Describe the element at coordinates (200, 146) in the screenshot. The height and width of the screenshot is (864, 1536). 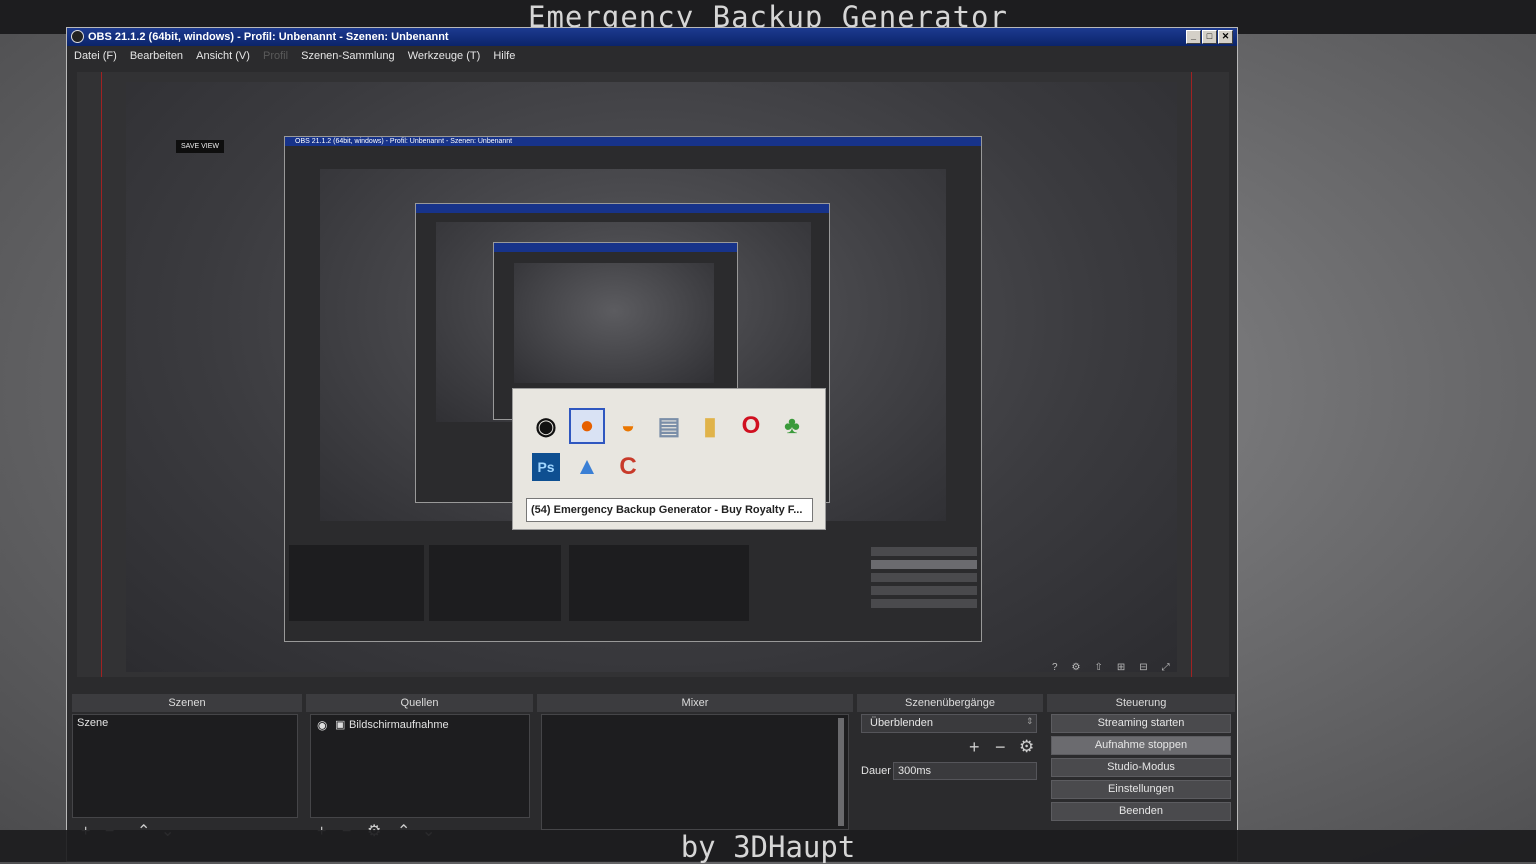
I see `safe-view-label: SAVE VIEW` at that location.